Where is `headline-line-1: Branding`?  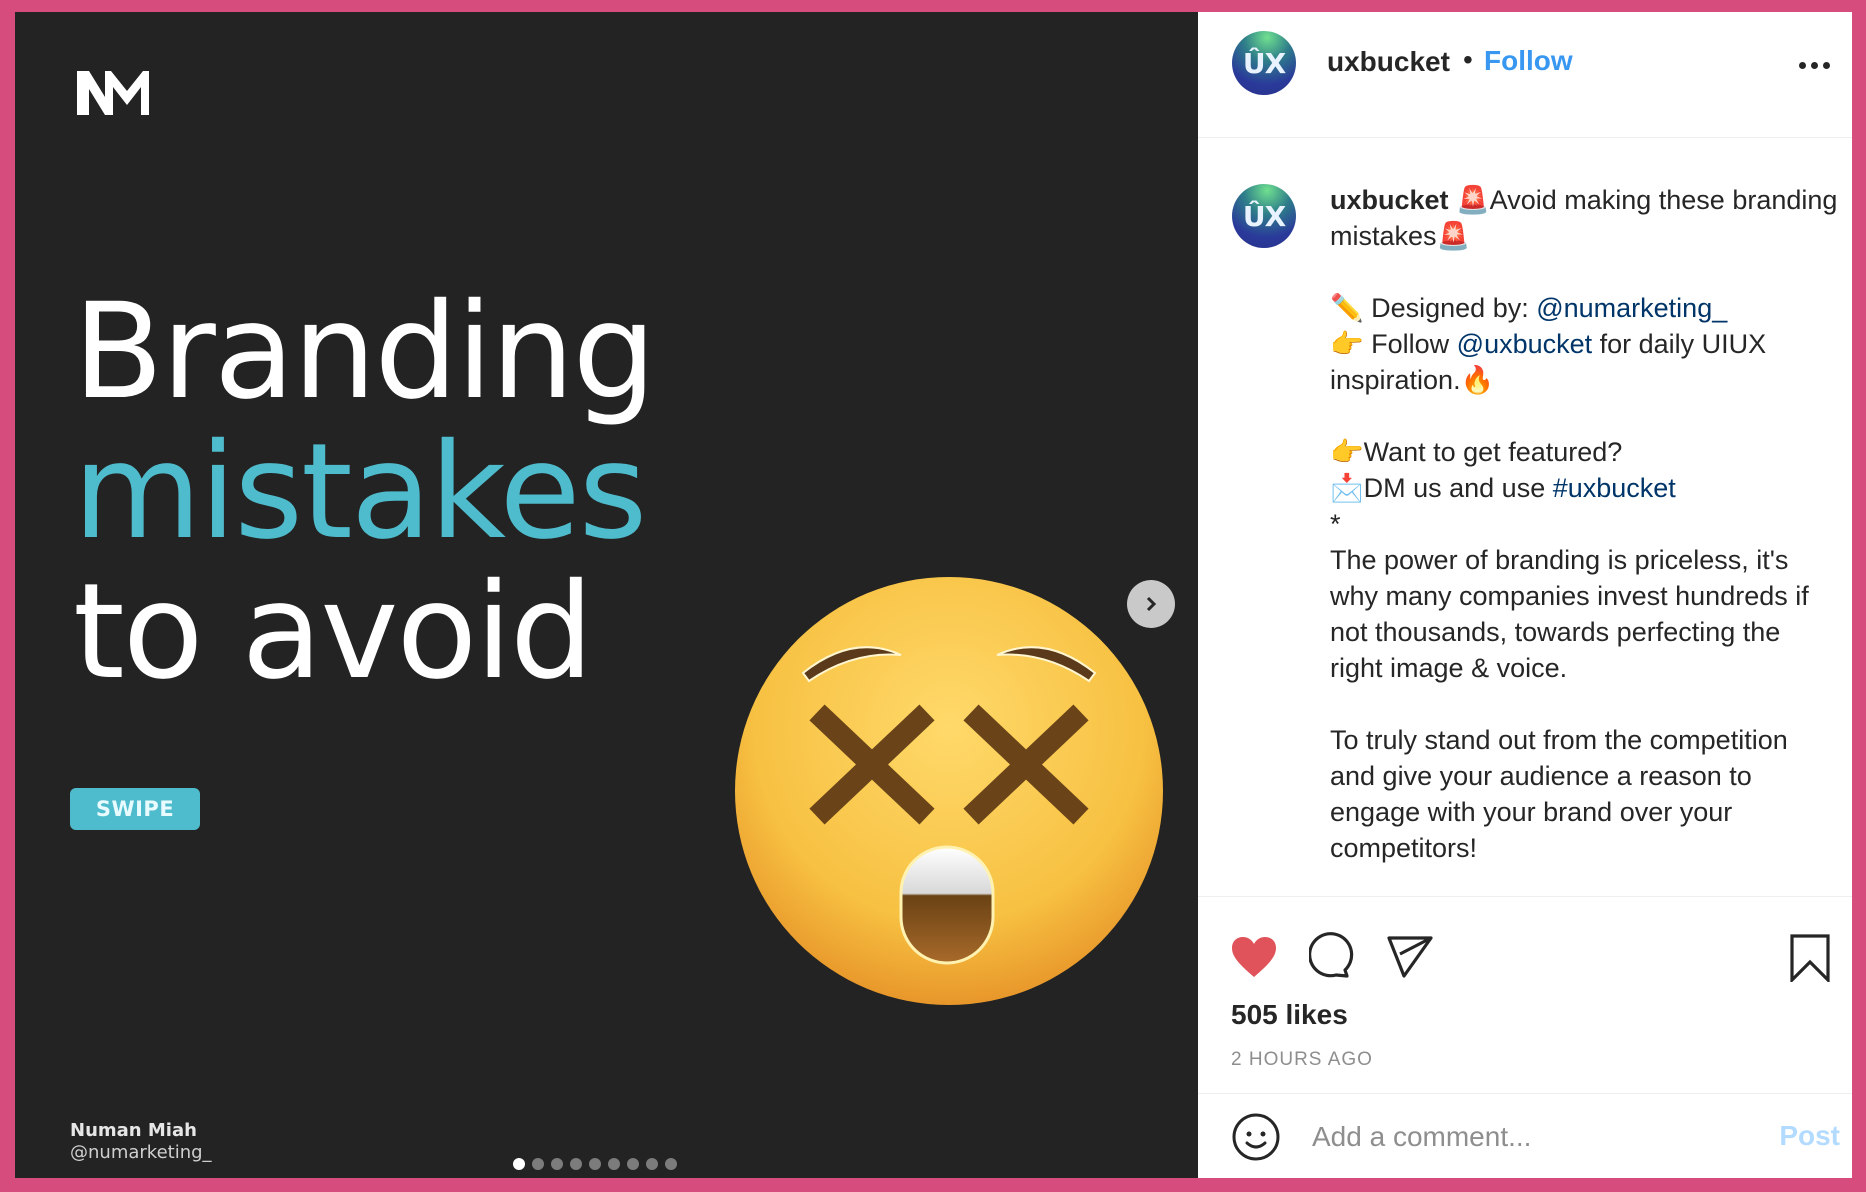
headline-line-1: Branding is located at coordinates (364, 352).